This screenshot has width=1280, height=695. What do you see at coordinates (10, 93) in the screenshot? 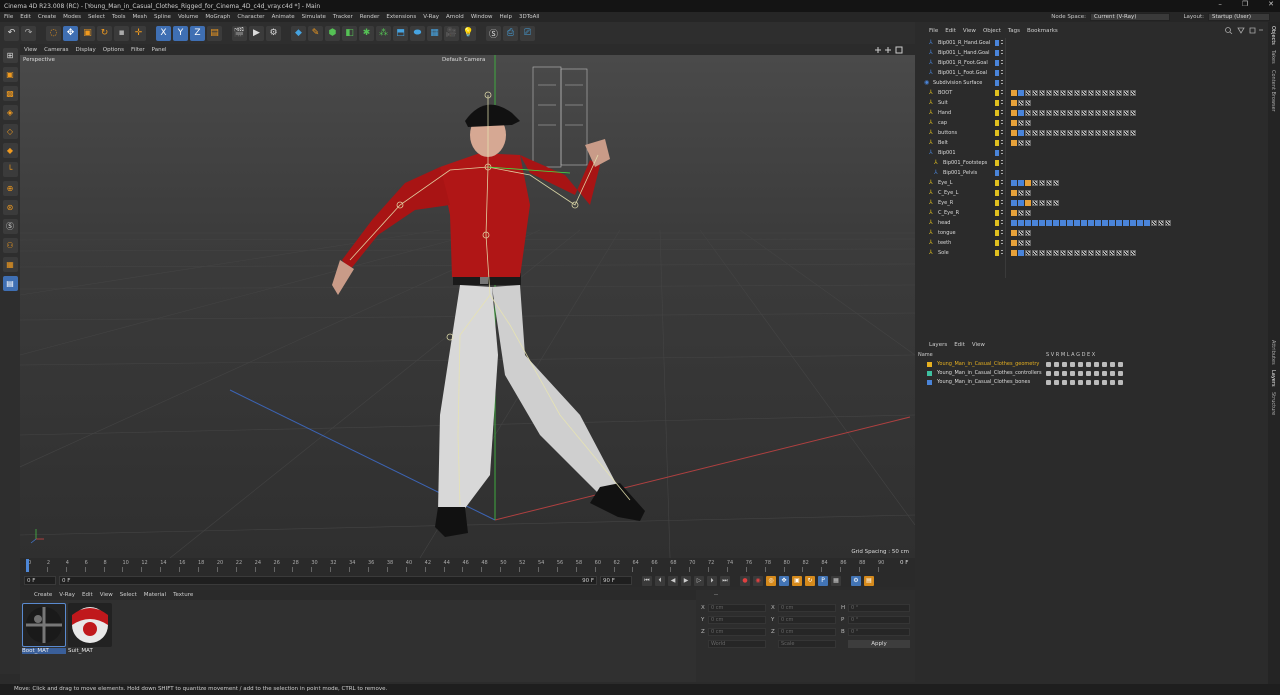
I see `texture-mode-icon: ▩` at bounding box center [10, 93].